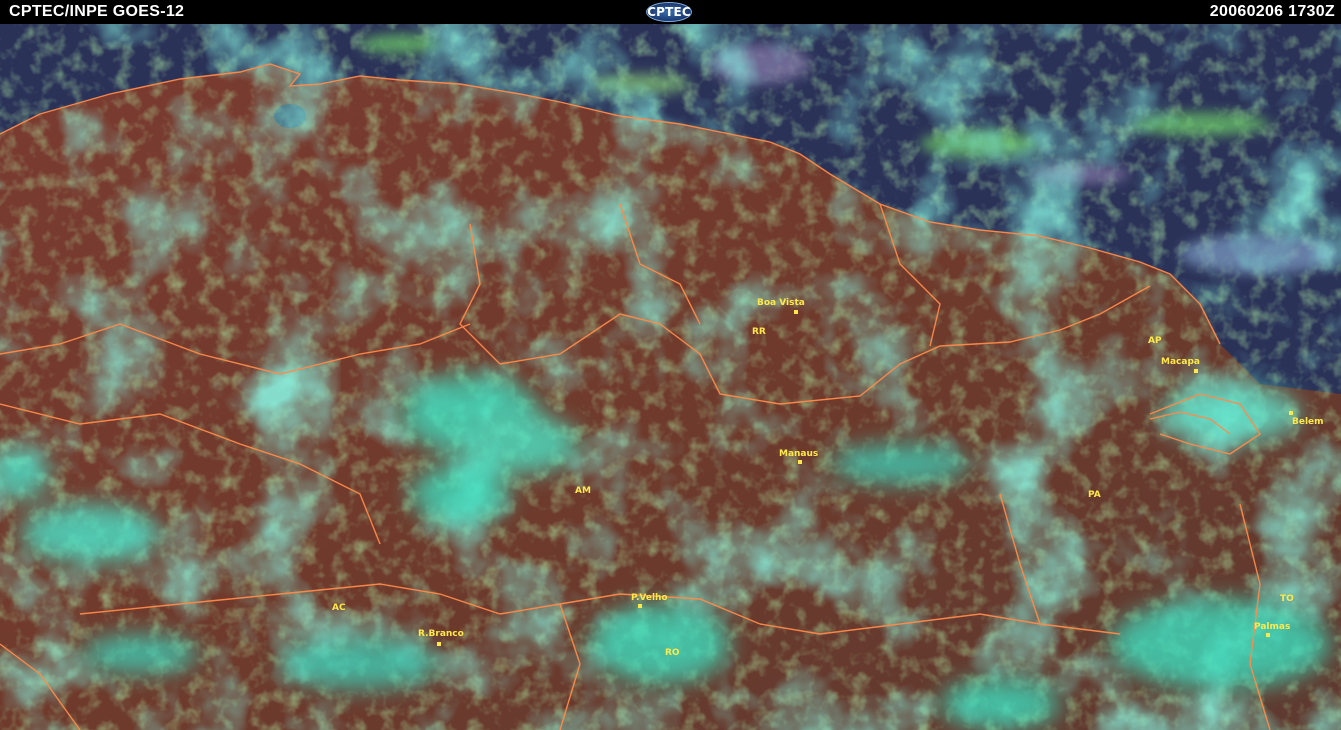  What do you see at coordinates (640, 606) in the screenshot?
I see `city-marker-p-velho` at bounding box center [640, 606].